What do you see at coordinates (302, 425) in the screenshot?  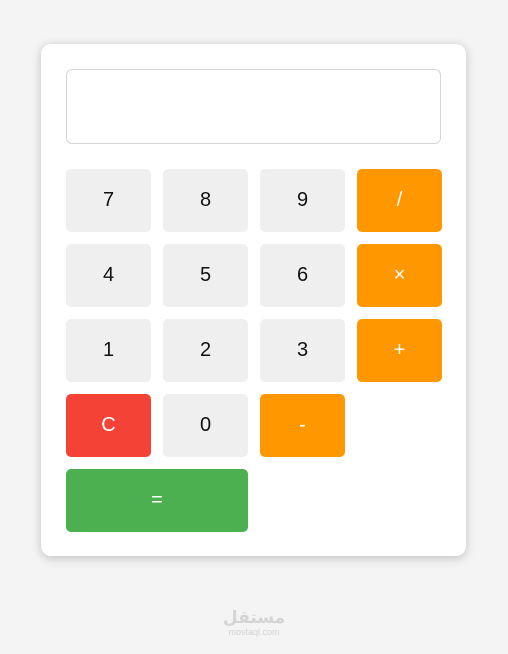 I see `subtract-button: -` at bounding box center [302, 425].